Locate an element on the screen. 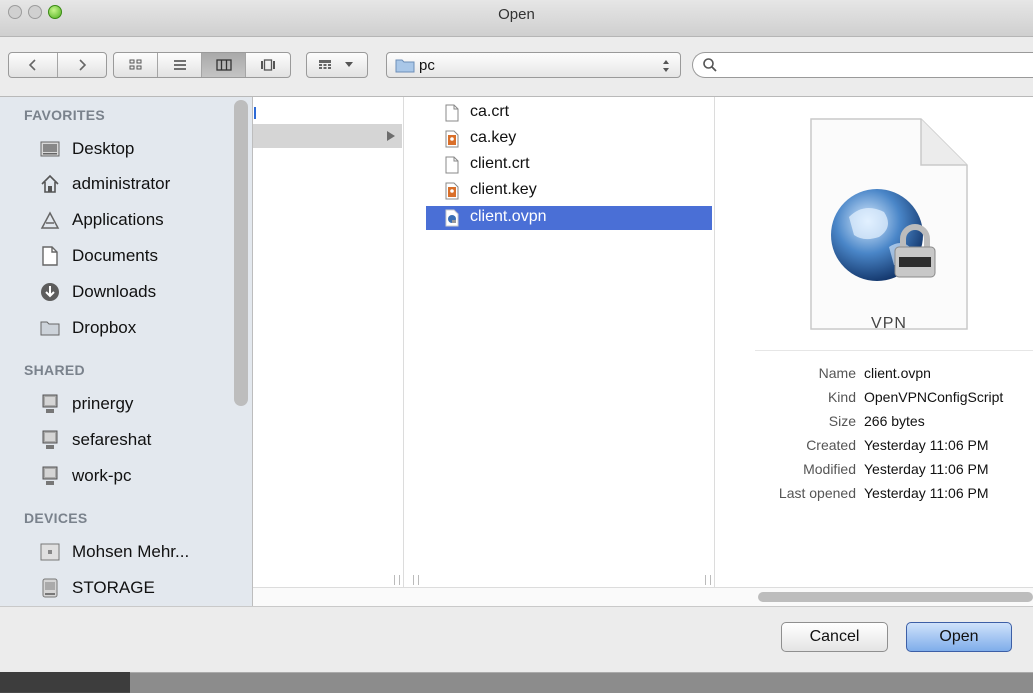 The height and width of the screenshot is (693, 1033). arrange-grid-icon is located at coordinates (325, 65).